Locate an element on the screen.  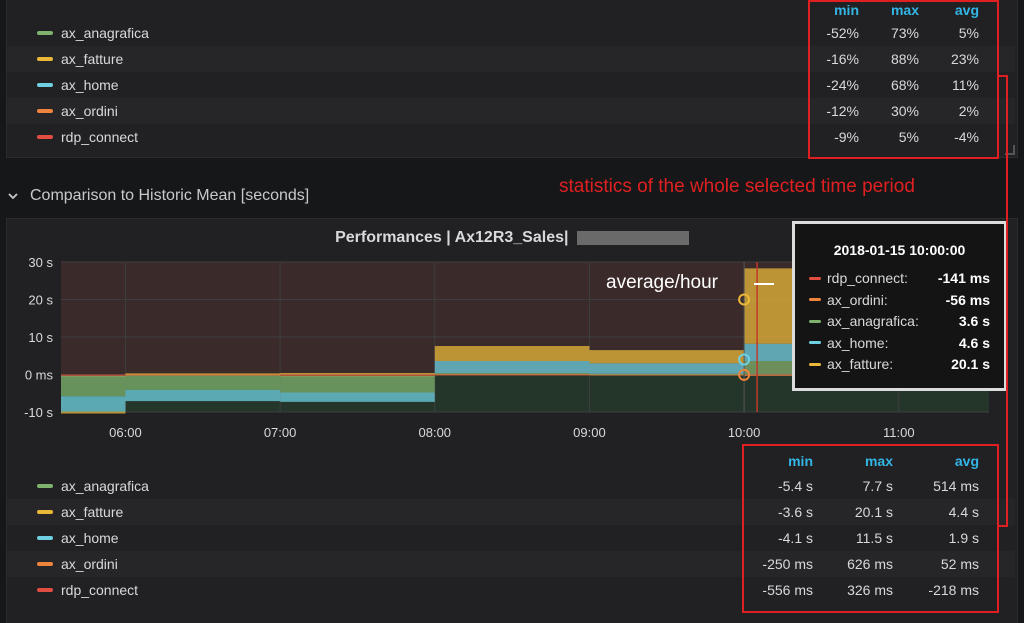
tooltip-series-value: -141 ms is located at coordinates (963, 278).